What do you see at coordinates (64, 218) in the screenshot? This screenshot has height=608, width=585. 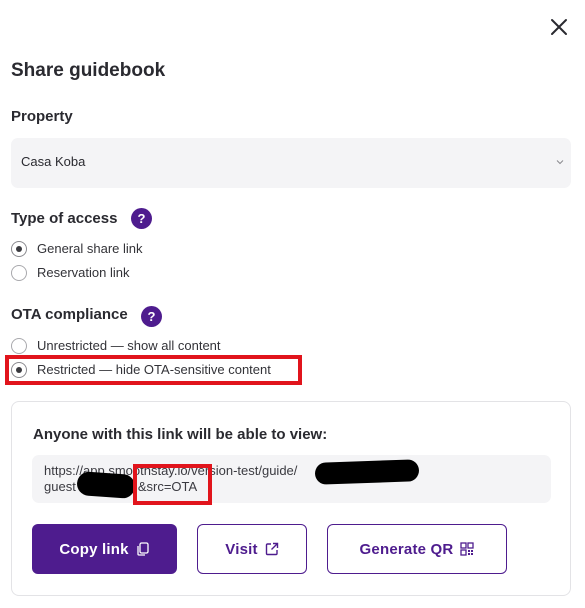 I see `access-type-label: Type of access` at bounding box center [64, 218].